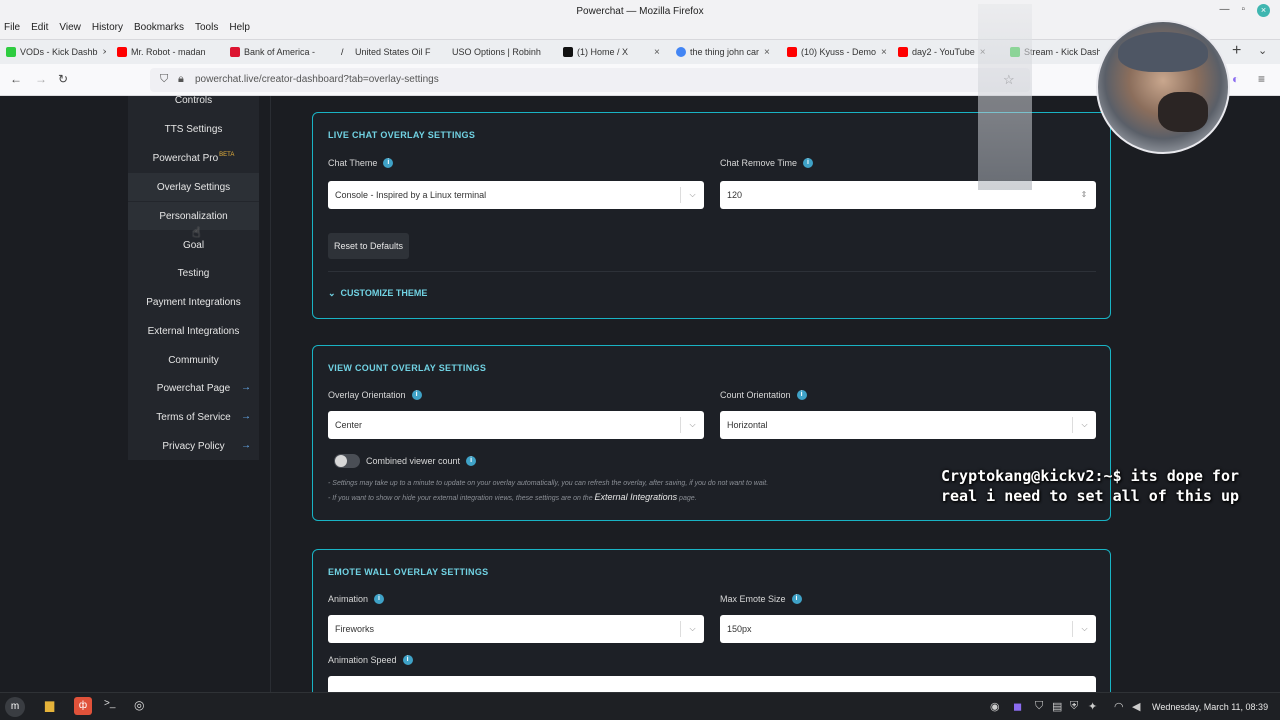 The height and width of the screenshot is (720, 1280). What do you see at coordinates (159, 27) in the screenshot?
I see `menu-bookmarks: Bookmarks` at bounding box center [159, 27].